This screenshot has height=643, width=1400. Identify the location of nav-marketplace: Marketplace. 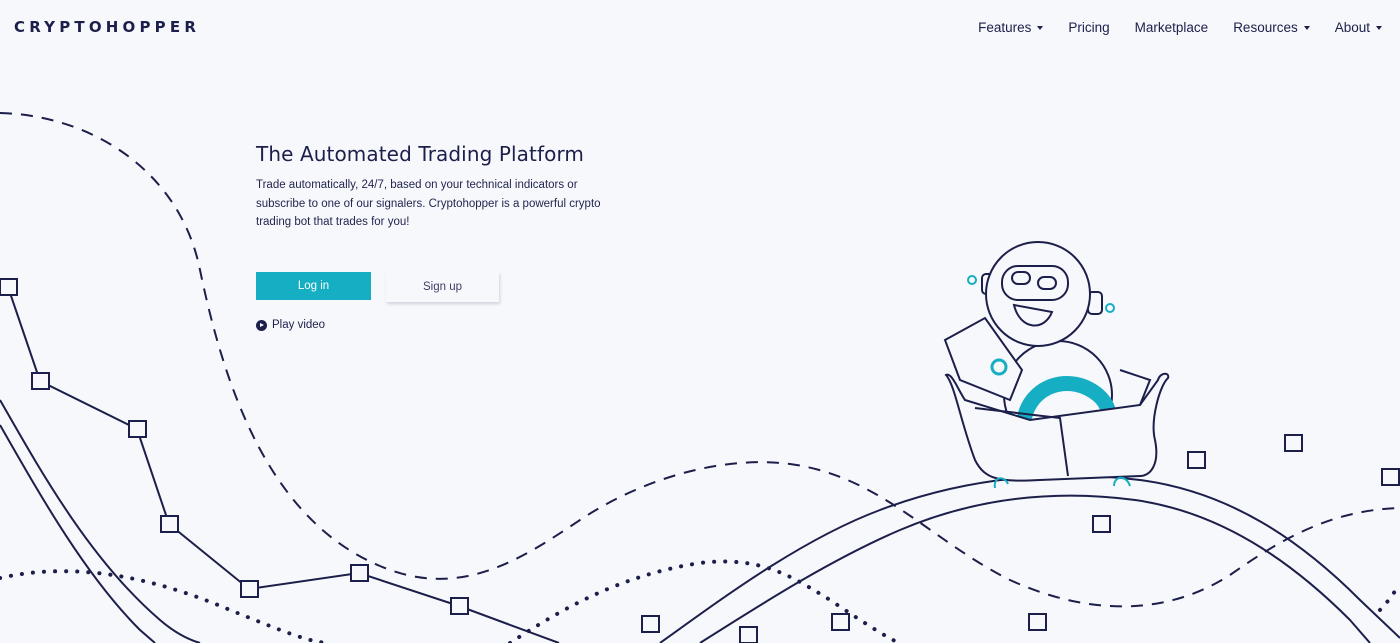
(1172, 27).